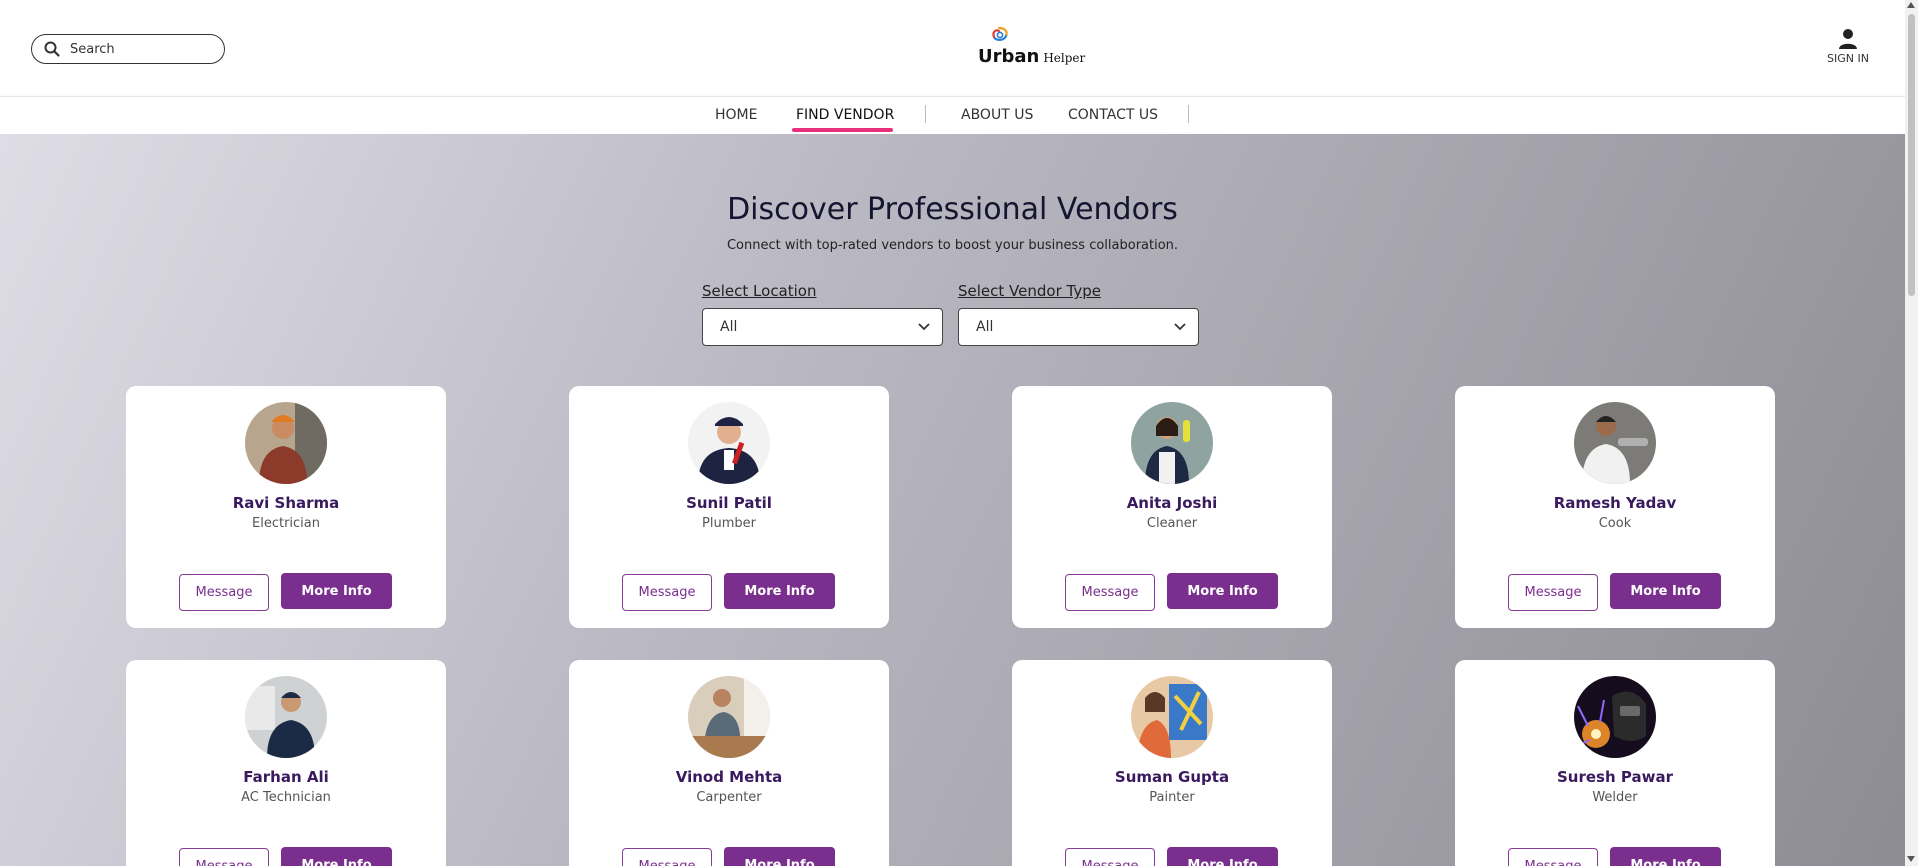  Describe the element at coordinates (1009, 56) in the screenshot. I see `logo-primary-text: Urban` at that location.